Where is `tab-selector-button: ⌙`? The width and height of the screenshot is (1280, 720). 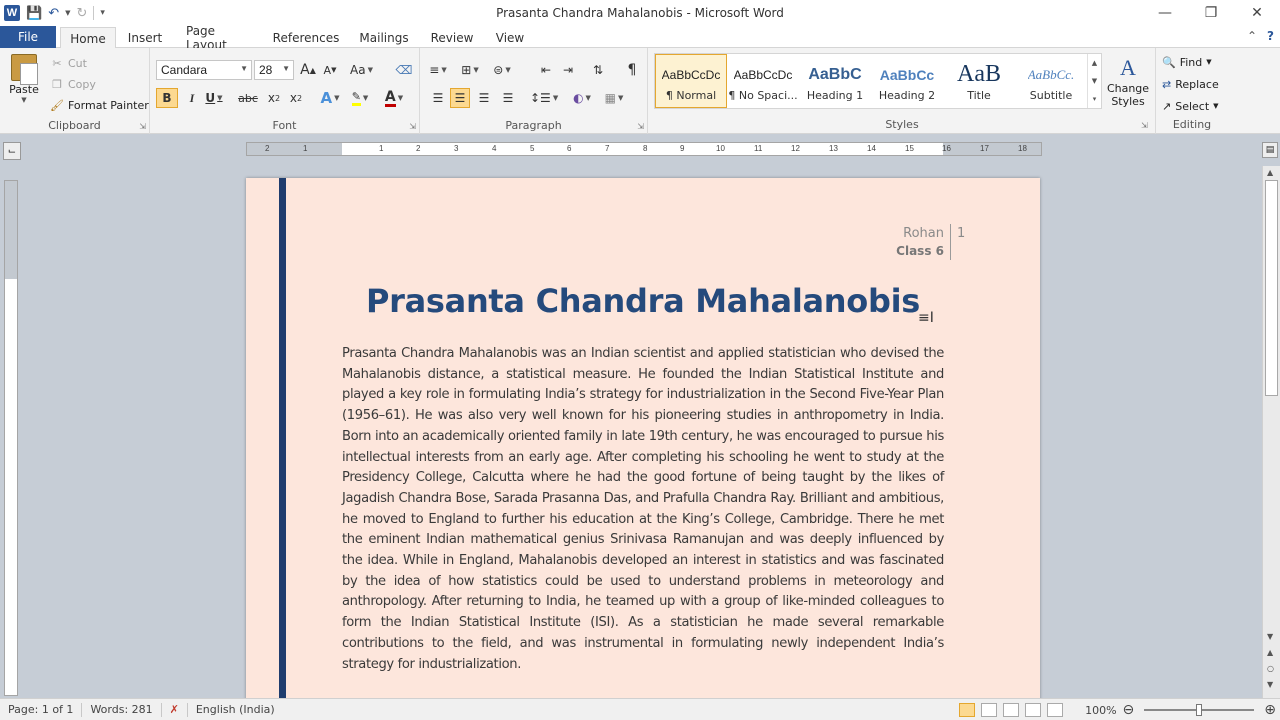
tab-selector-button: ⌙ is located at coordinates (12, 151).